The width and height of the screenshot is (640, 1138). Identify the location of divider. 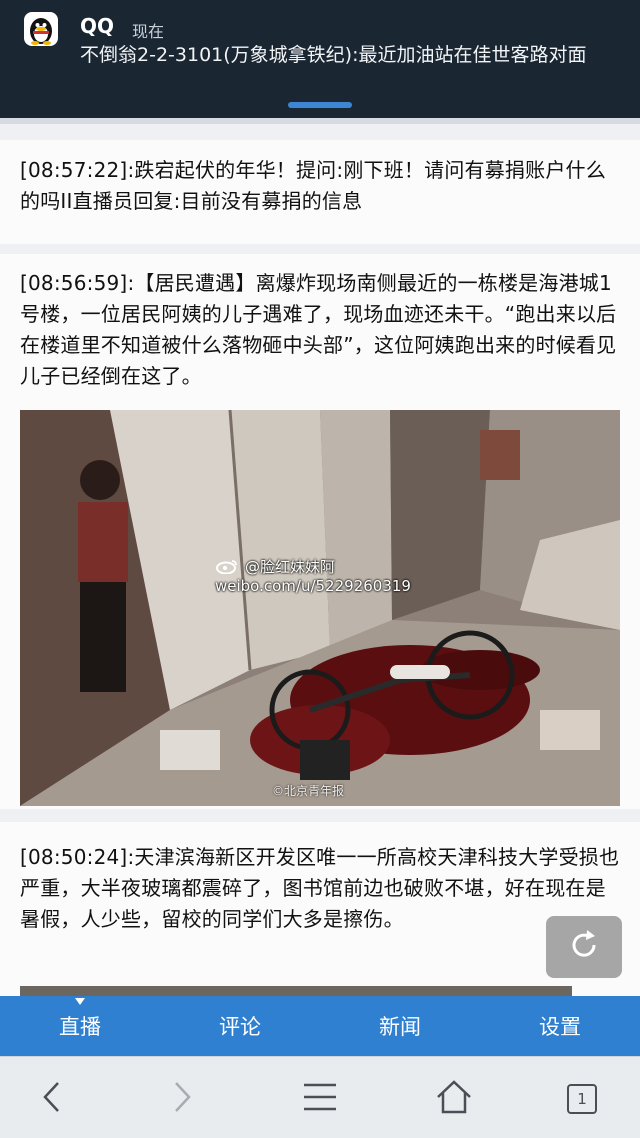
(320, 121).